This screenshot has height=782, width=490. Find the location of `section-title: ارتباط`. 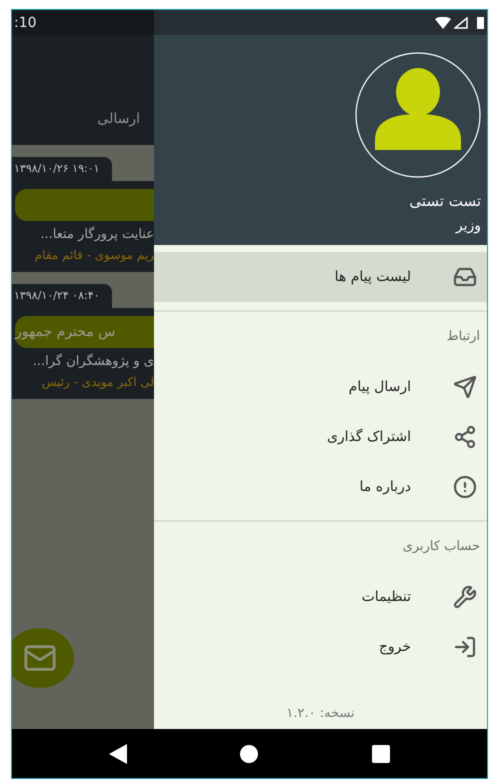

section-title: ارتباط is located at coordinates (463, 337).